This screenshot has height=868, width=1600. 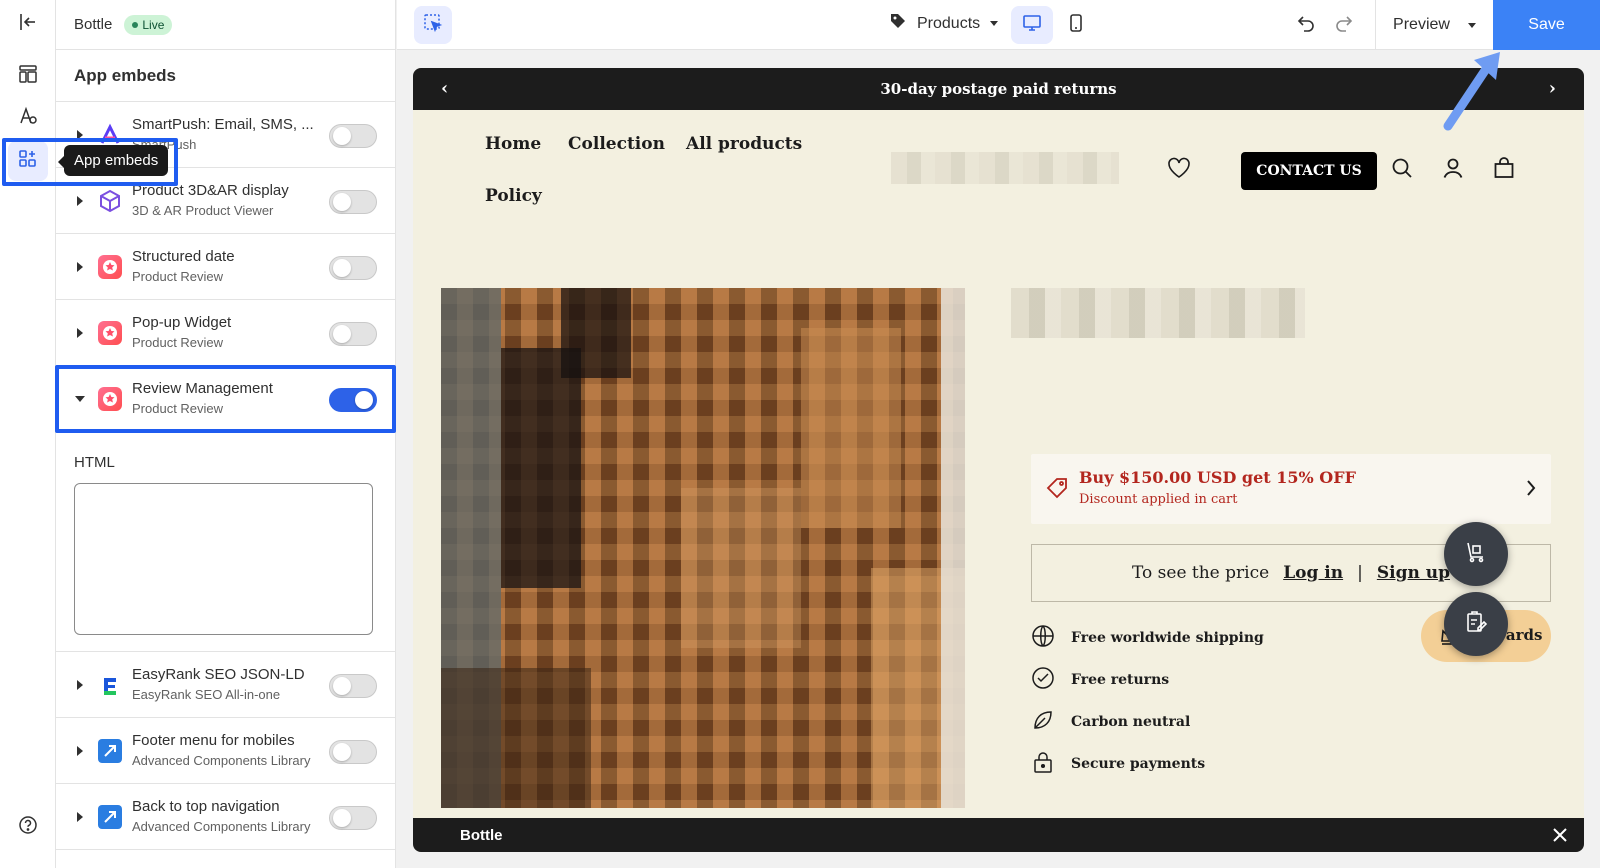 I want to click on tag-icon, so click(x=898, y=23).